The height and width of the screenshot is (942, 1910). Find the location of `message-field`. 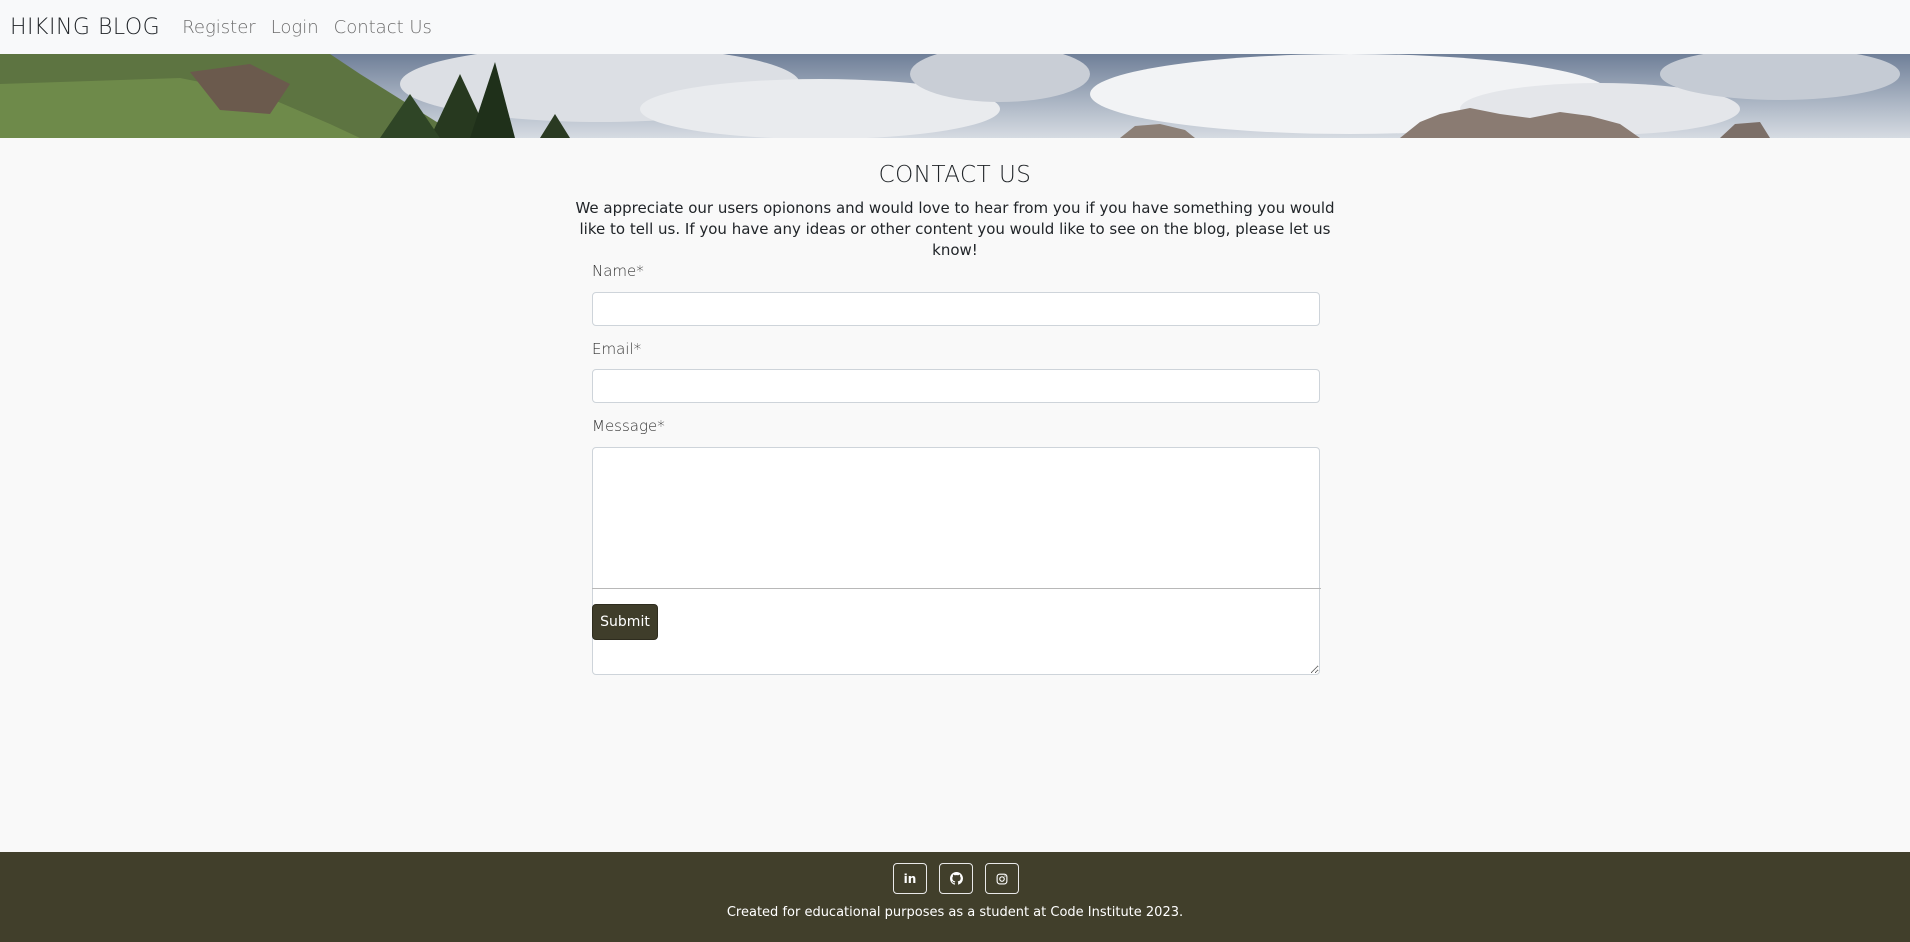

message-field is located at coordinates (956, 561).